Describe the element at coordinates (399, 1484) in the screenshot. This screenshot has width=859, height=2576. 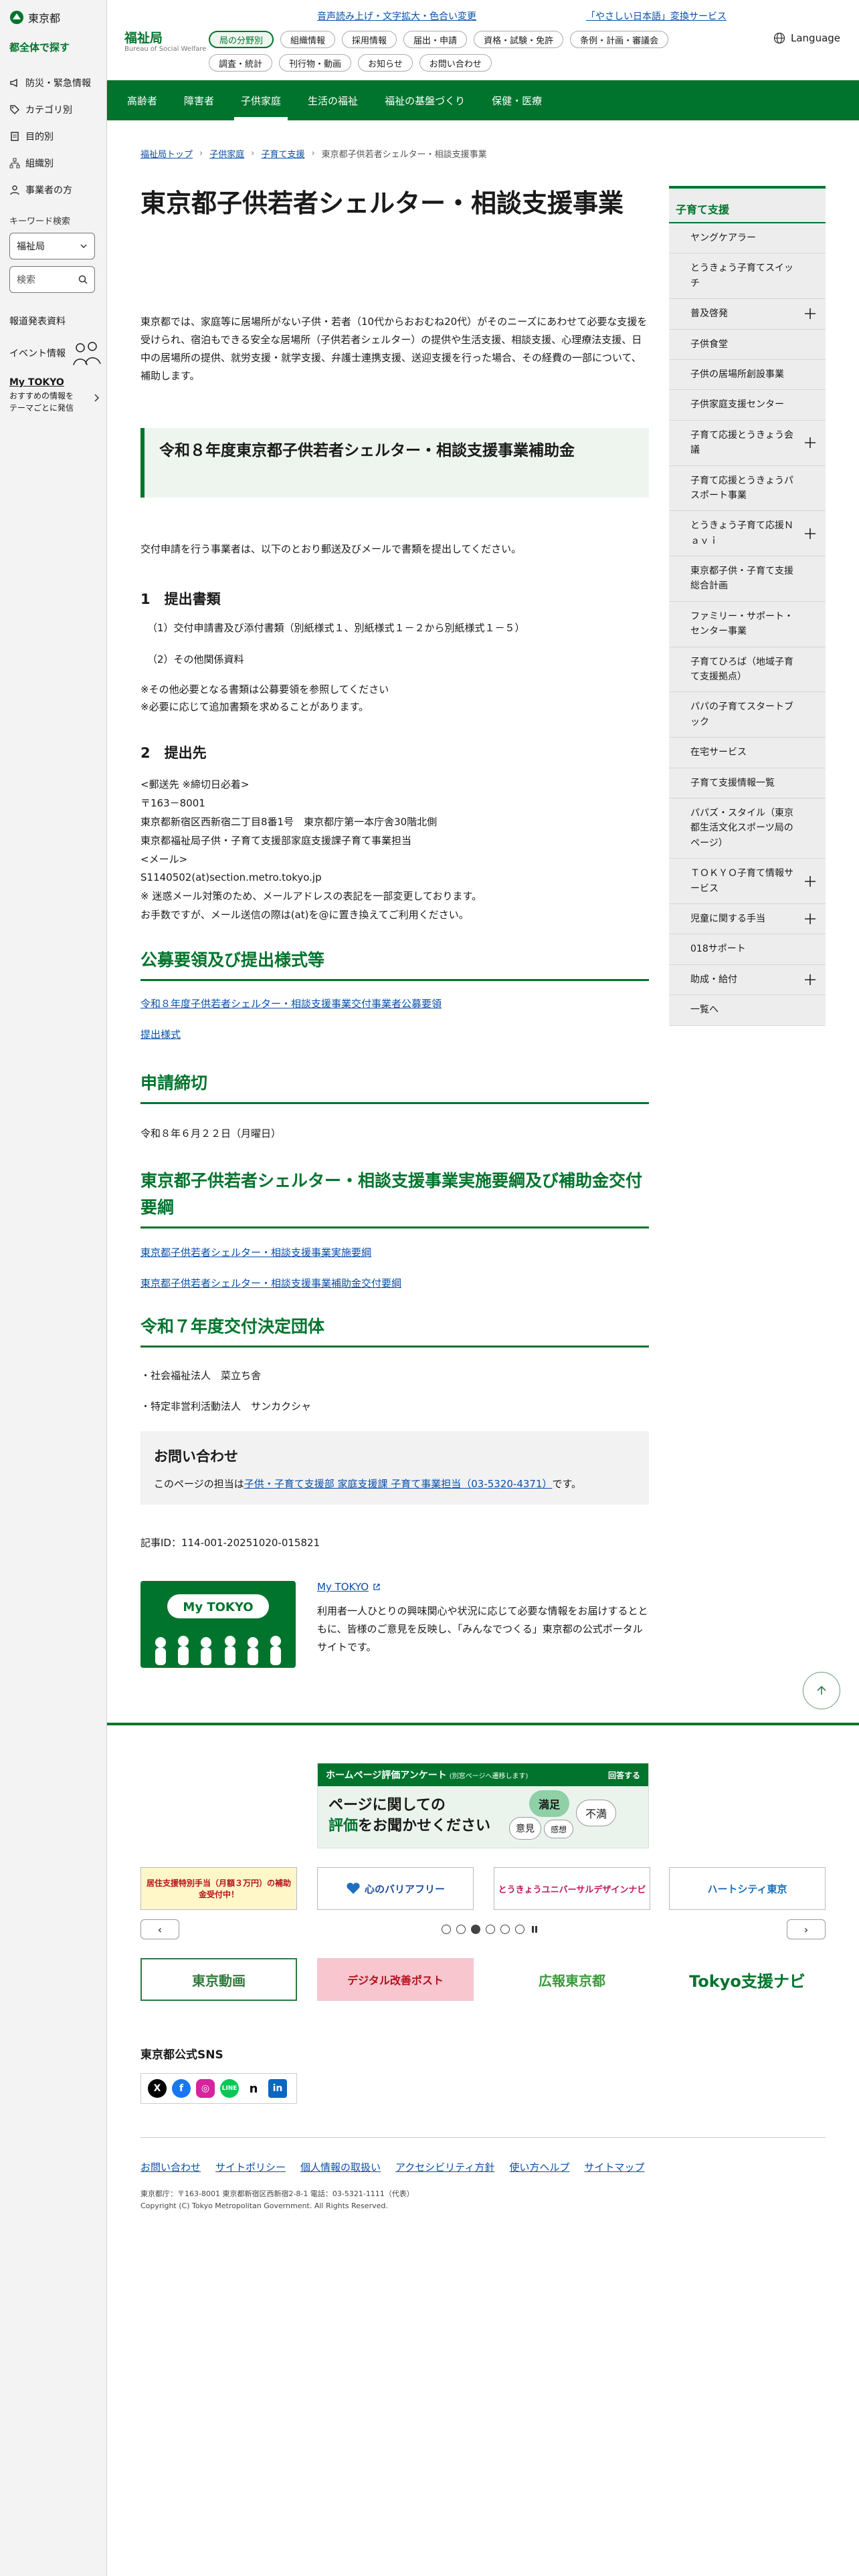
I see `inquiry-contact-link: 子供・子育て支援部 家庭支援課 子育て事業担当（03-5320-4371）` at that location.